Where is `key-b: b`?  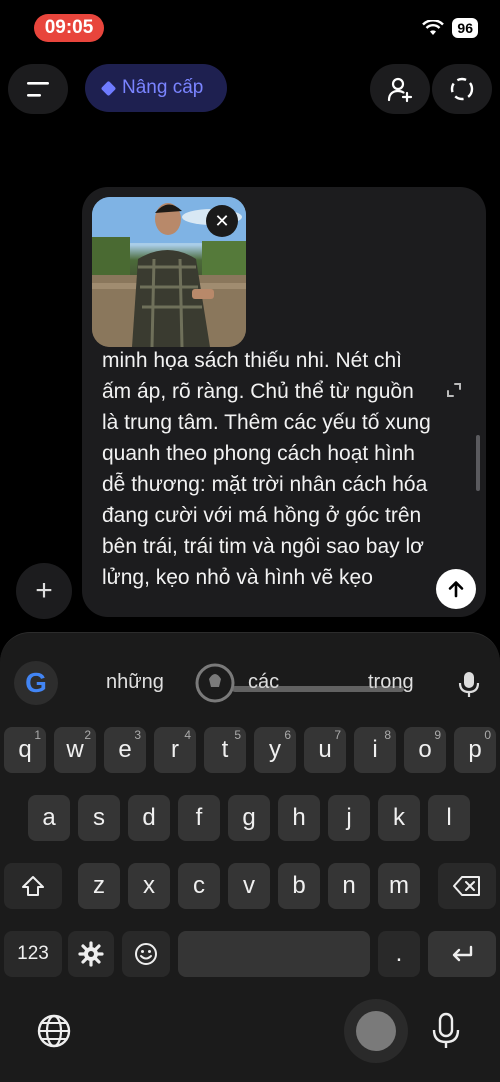 key-b: b is located at coordinates (299, 886).